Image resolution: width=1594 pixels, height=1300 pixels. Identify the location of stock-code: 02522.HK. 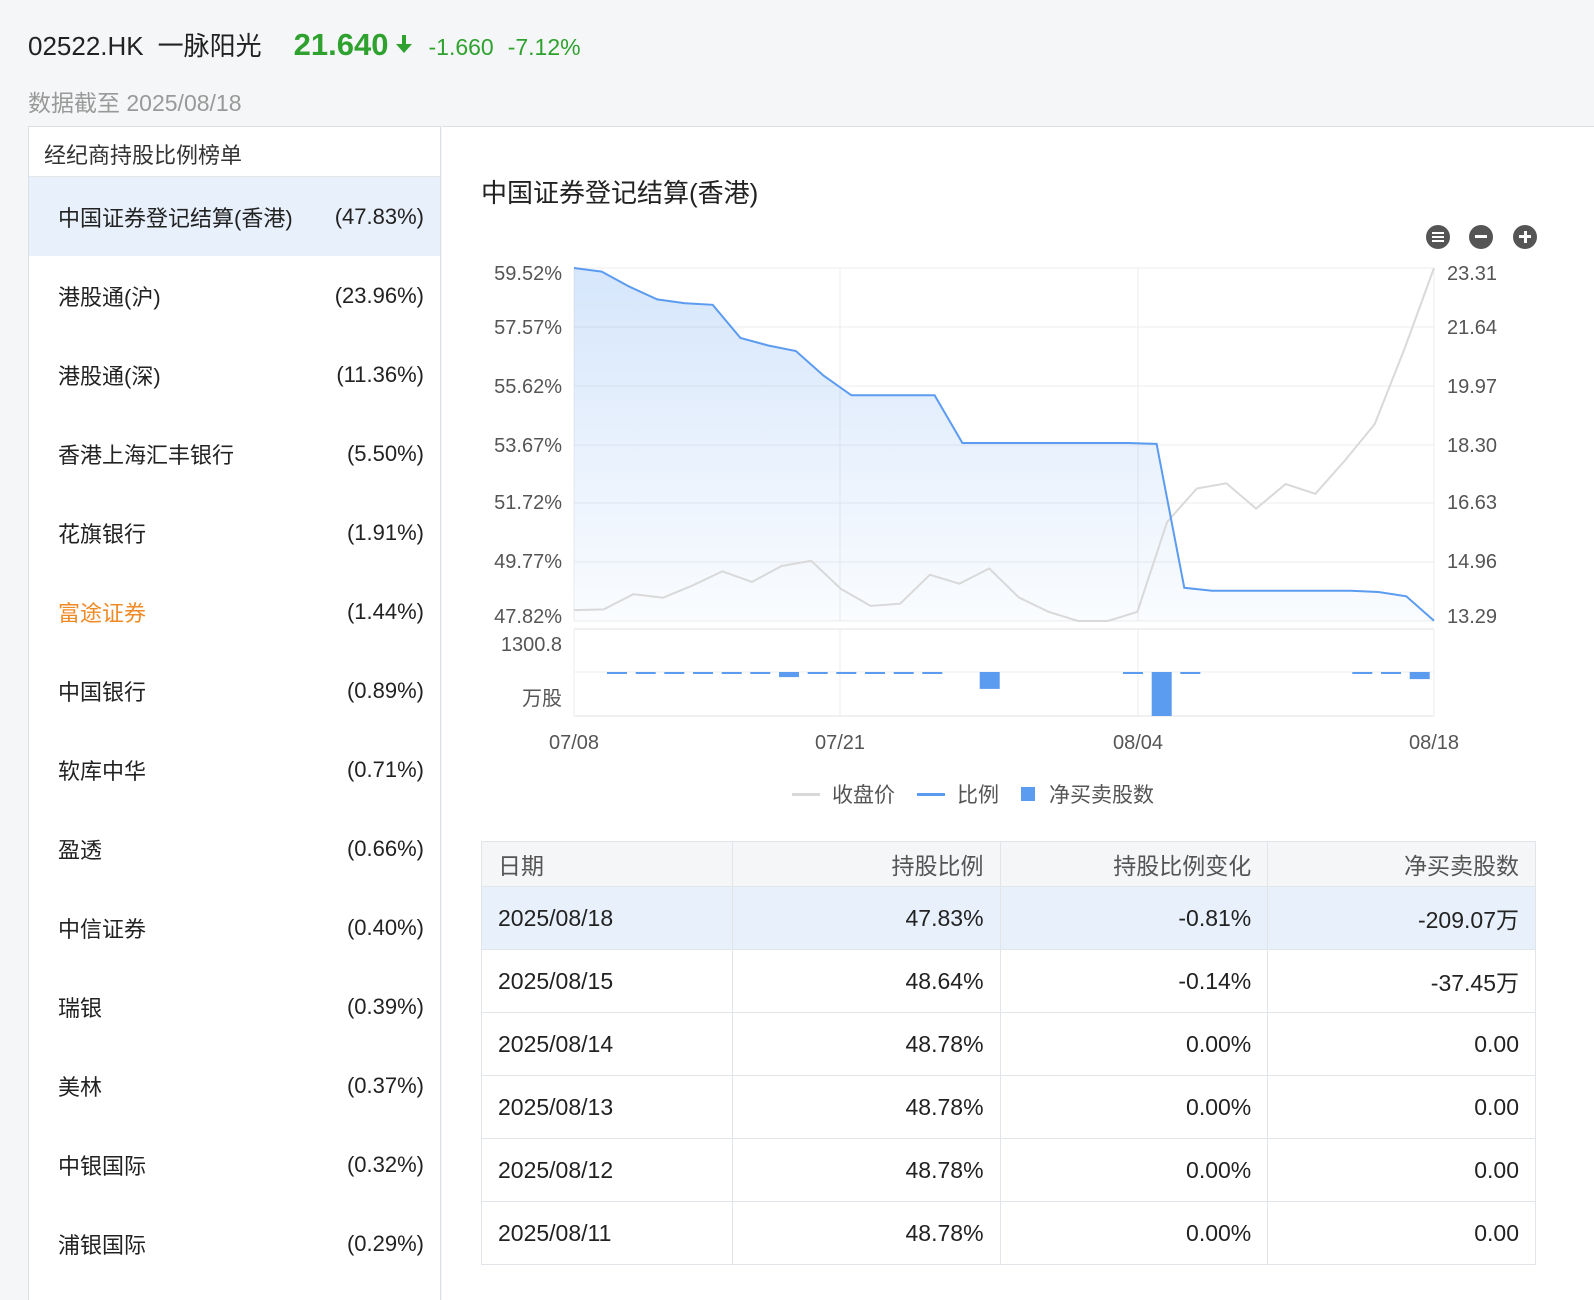
(86, 46).